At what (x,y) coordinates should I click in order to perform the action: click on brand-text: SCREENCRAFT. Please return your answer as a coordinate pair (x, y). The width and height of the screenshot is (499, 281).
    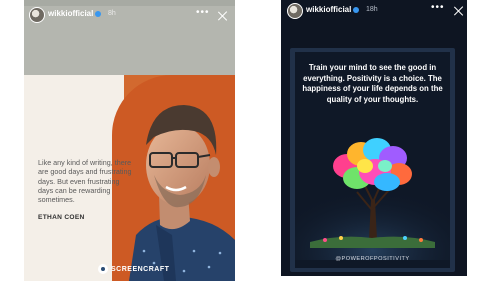
    Looking at the image, I should click on (140, 269).